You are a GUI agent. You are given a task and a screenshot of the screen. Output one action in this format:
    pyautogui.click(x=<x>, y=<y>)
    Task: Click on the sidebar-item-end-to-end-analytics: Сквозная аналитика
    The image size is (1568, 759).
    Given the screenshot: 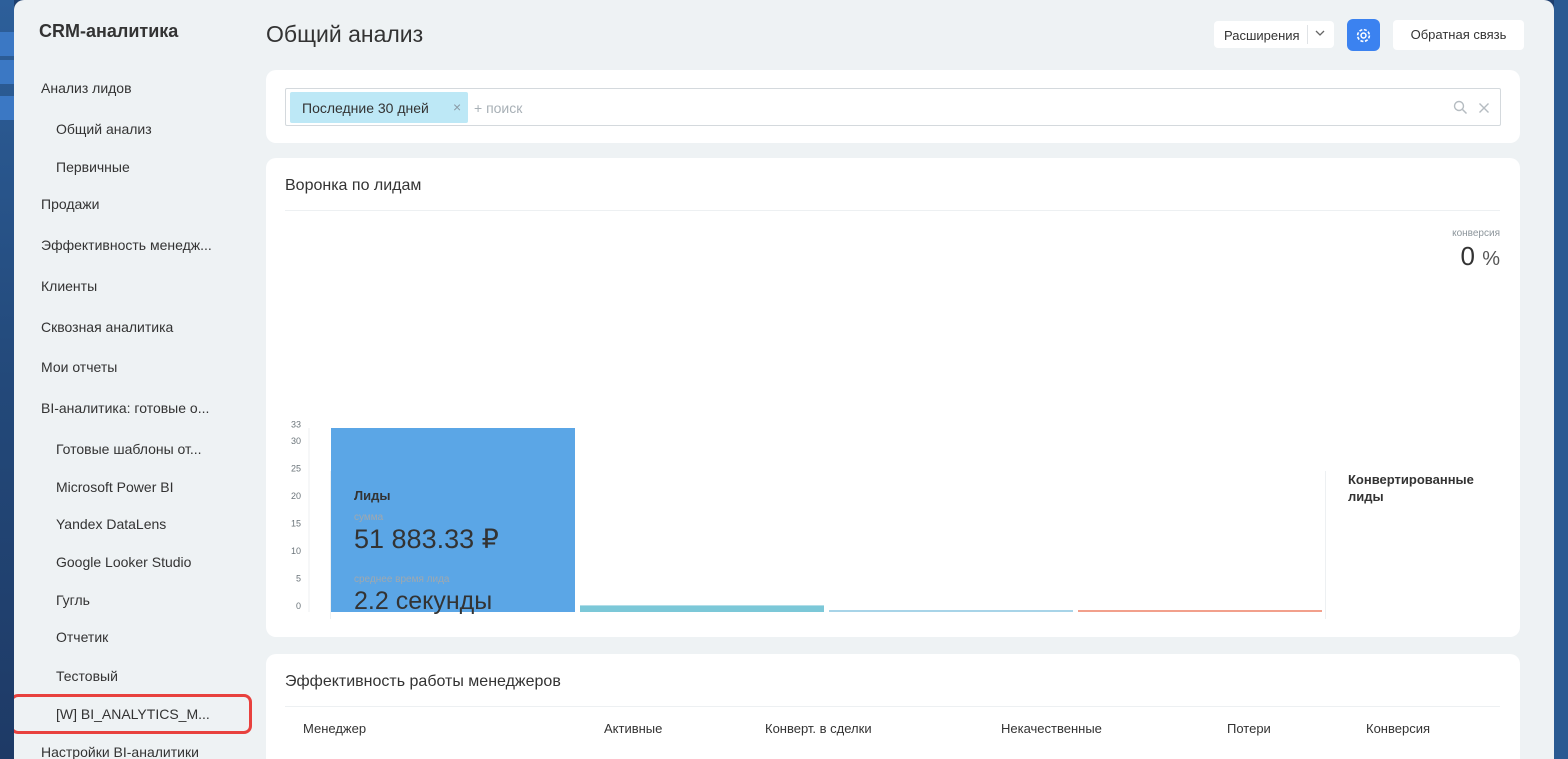 What is the action you would take?
    pyautogui.click(x=107, y=327)
    